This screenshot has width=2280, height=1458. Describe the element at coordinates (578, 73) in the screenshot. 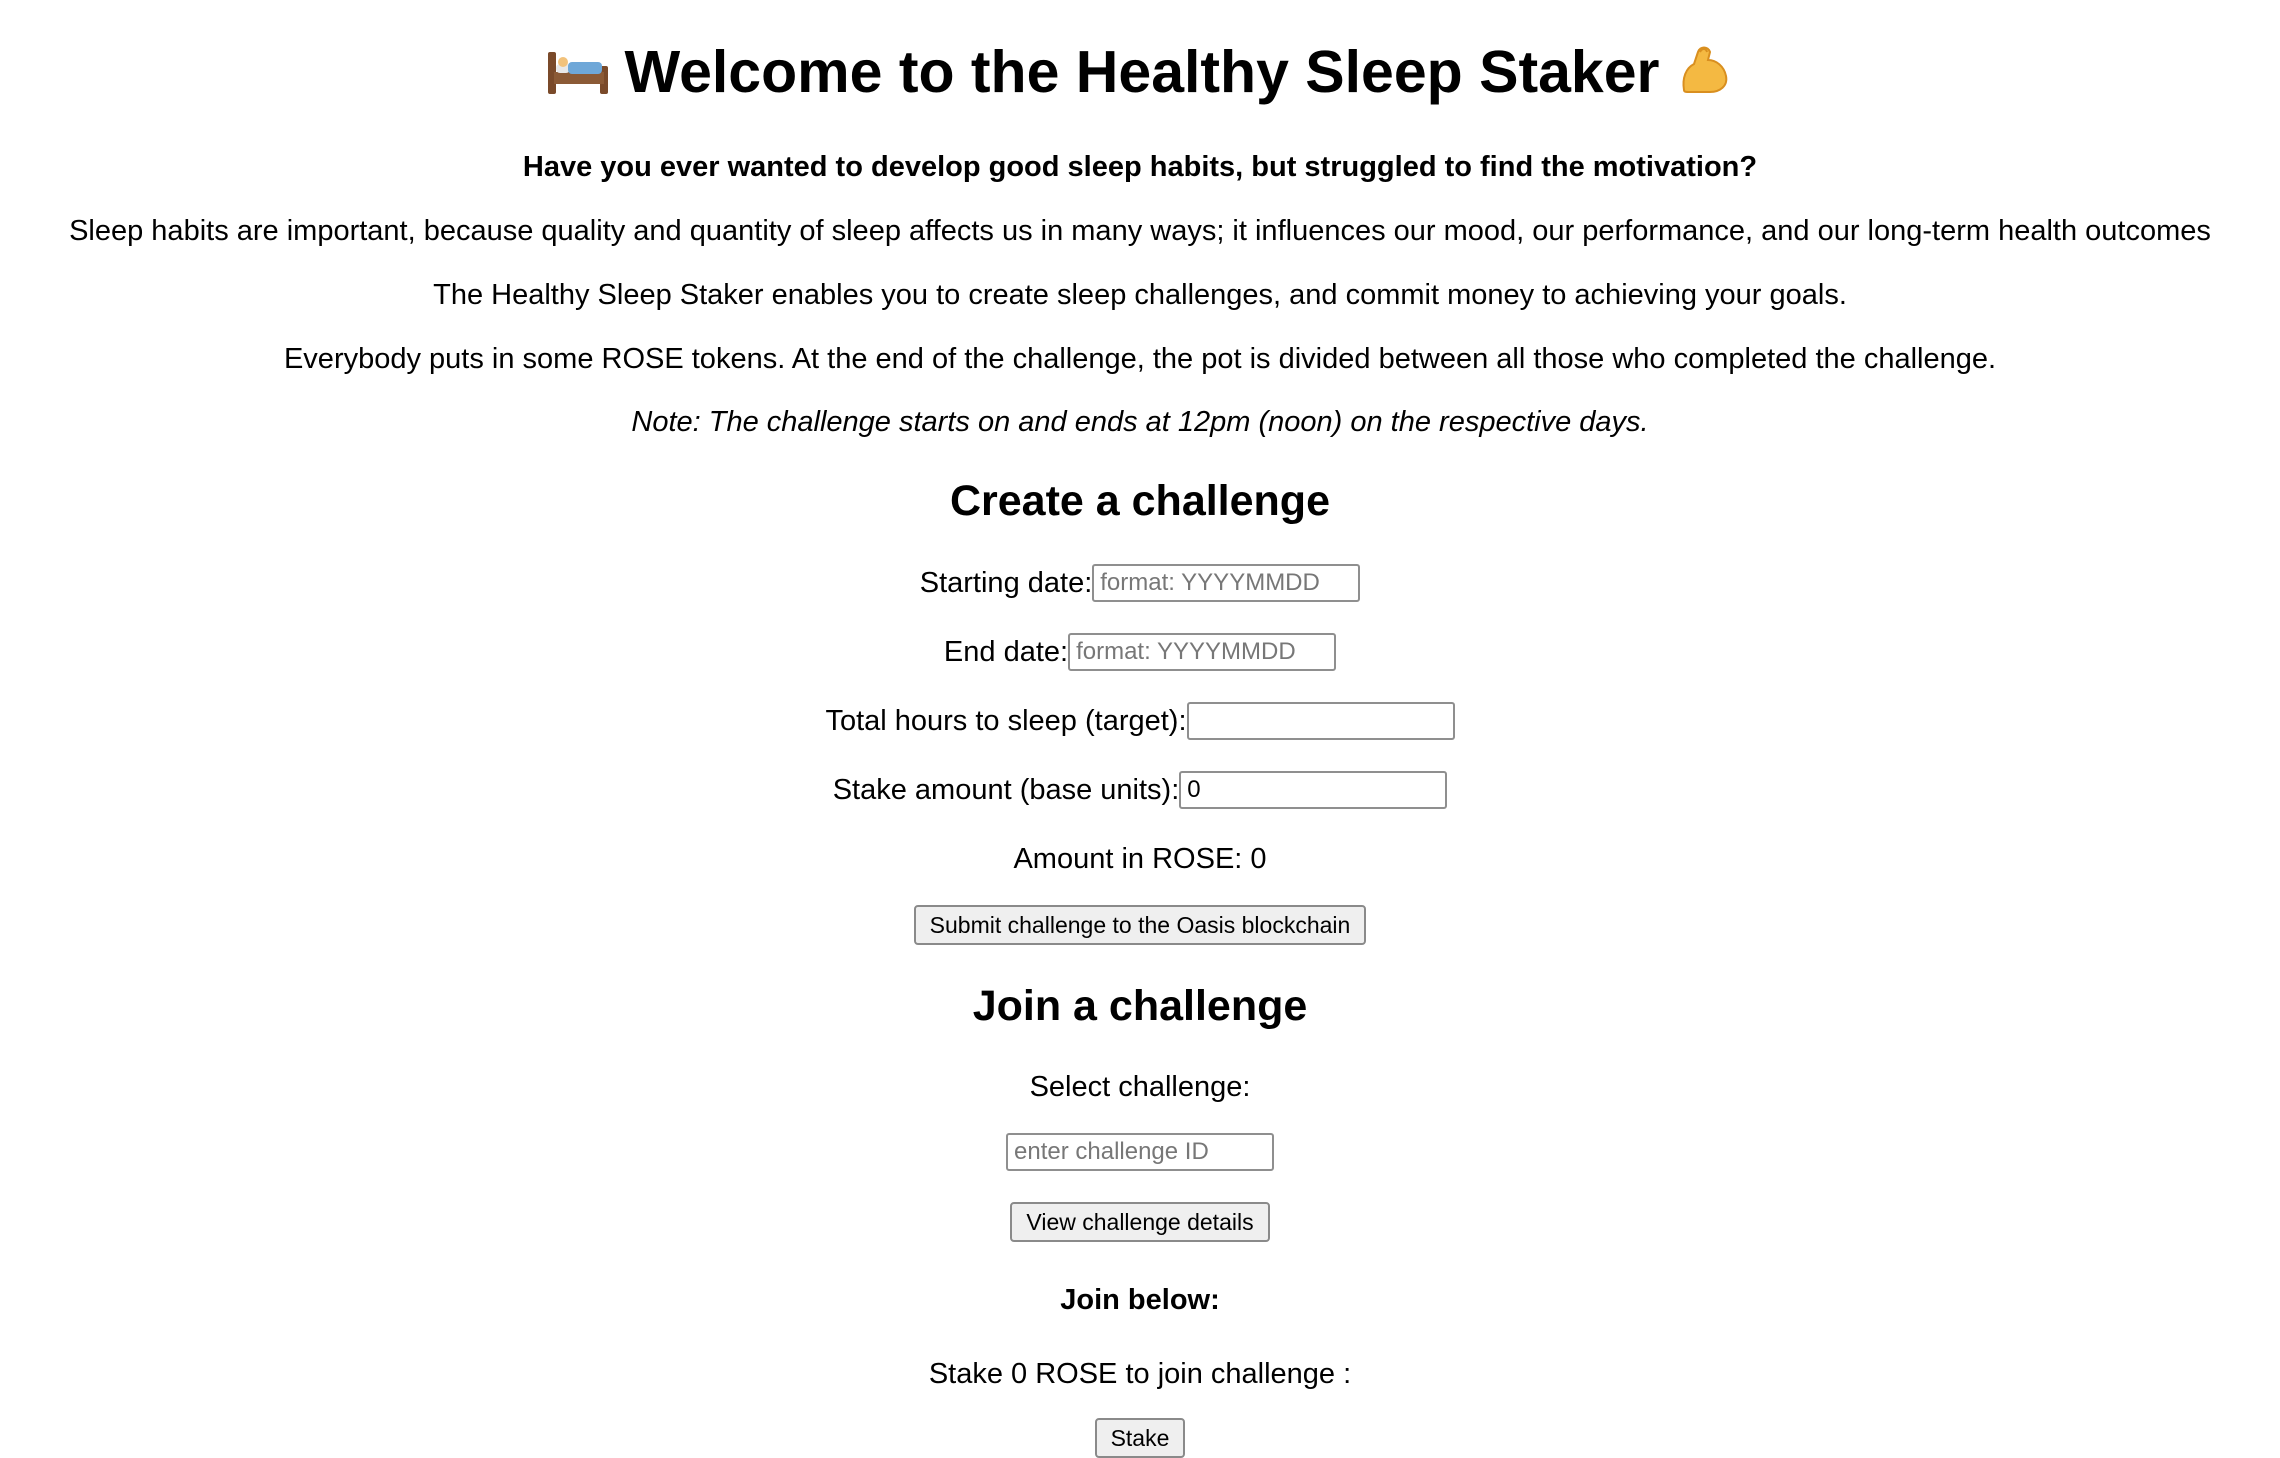

I see `bed-icon` at that location.